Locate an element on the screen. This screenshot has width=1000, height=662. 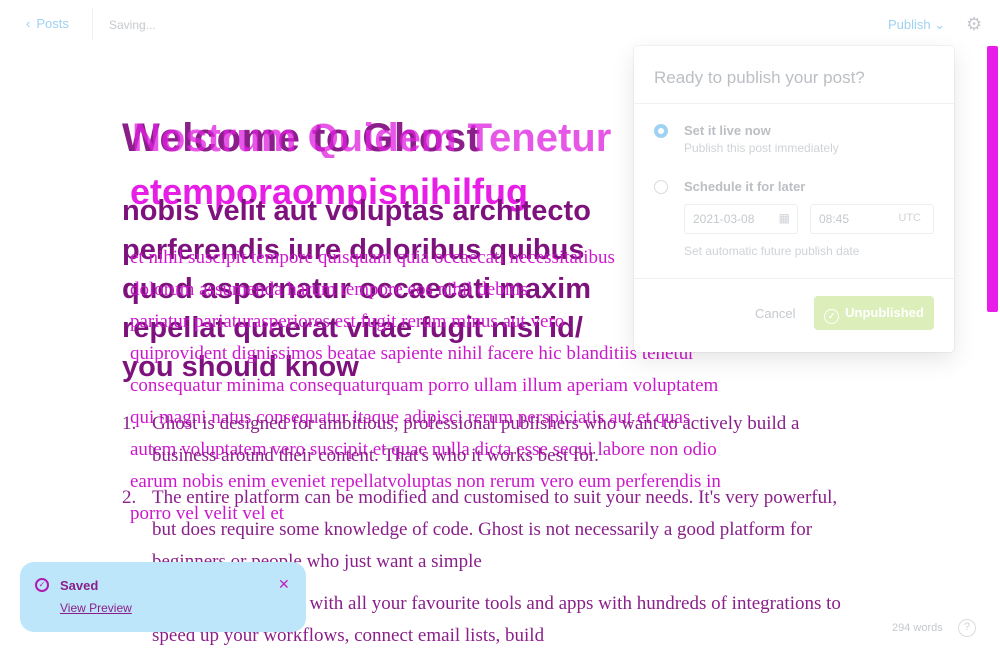
unpublished-button: ✓ Unpublished is located at coordinates (874, 313).